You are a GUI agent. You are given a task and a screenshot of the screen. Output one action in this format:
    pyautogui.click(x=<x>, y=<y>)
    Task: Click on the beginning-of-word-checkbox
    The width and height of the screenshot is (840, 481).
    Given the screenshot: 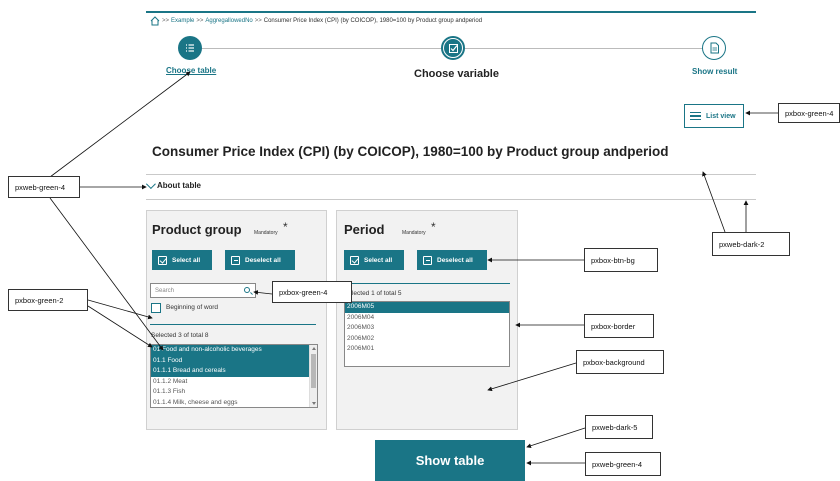 What is the action you would take?
    pyautogui.click(x=156, y=308)
    